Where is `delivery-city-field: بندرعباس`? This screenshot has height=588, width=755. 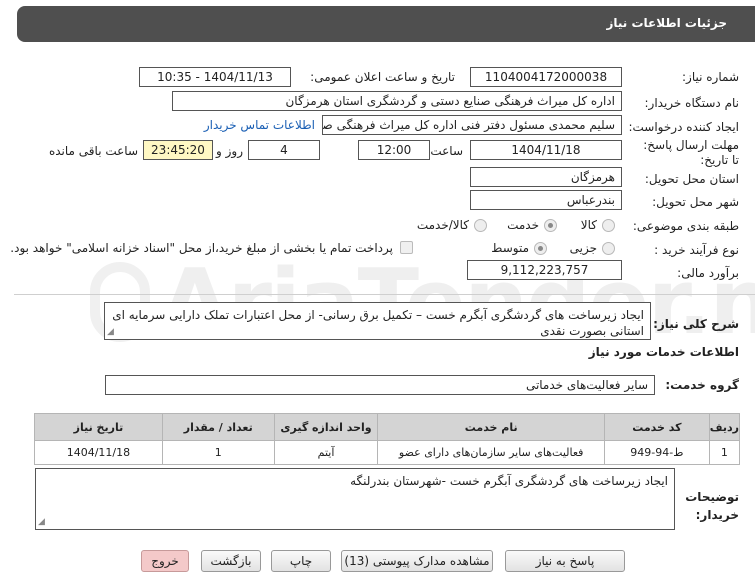
delivery-city-field: بندرعباس is located at coordinates (546, 200).